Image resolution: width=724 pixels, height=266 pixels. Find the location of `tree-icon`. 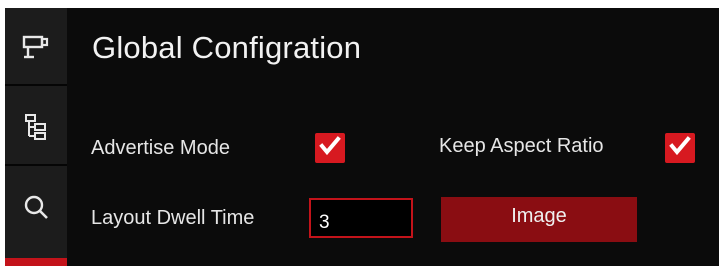

tree-icon is located at coordinates (36, 127).